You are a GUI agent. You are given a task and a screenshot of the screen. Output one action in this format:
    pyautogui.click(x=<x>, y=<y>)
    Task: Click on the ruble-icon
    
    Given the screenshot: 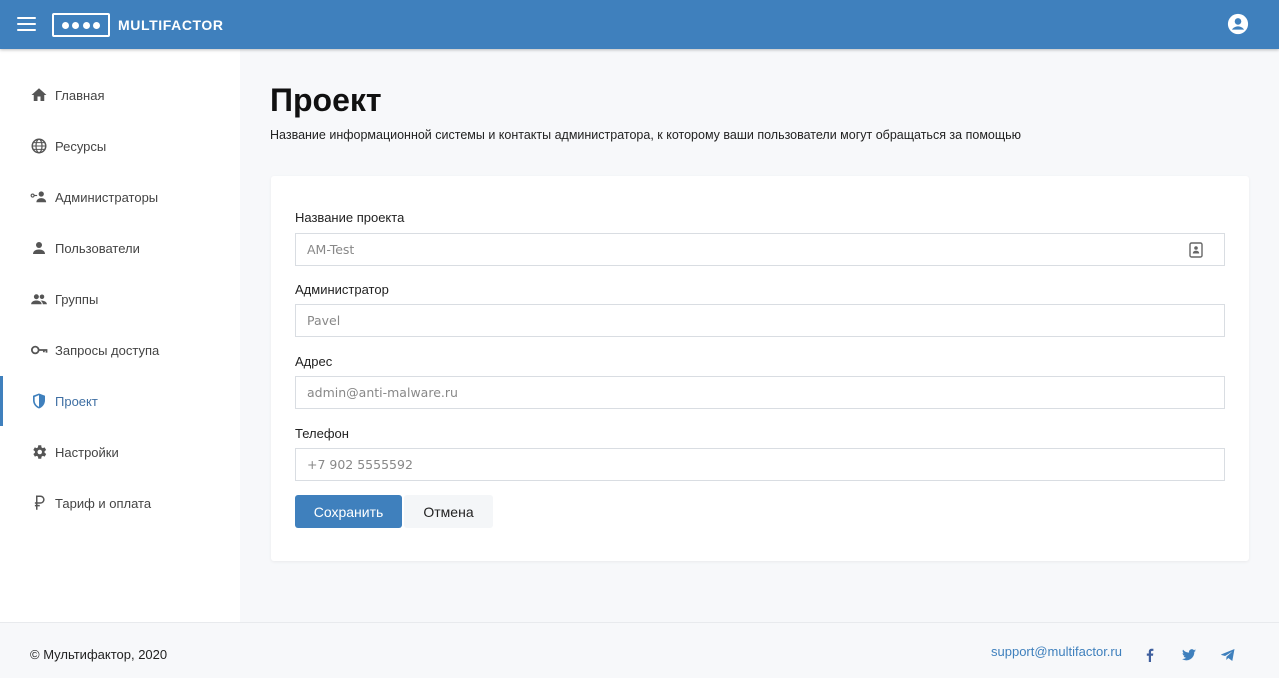 What is the action you would take?
    pyautogui.click(x=39, y=502)
    